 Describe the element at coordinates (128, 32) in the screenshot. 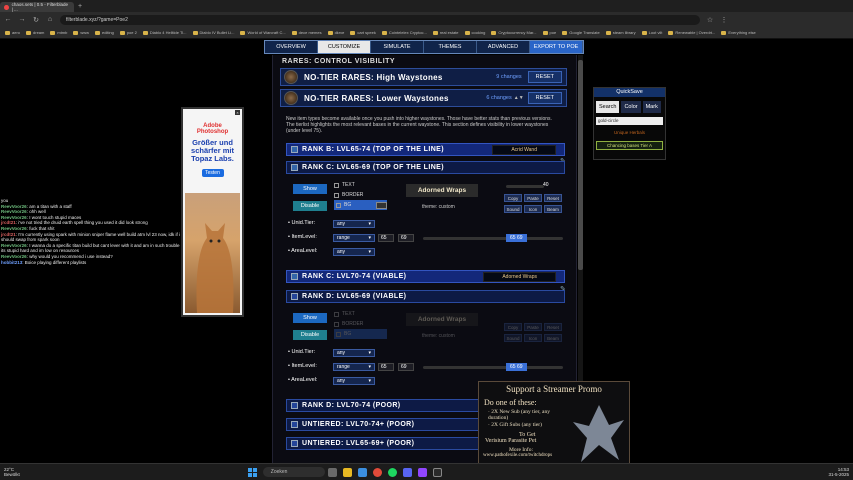

I see `bookmark-item: poe 2` at that location.